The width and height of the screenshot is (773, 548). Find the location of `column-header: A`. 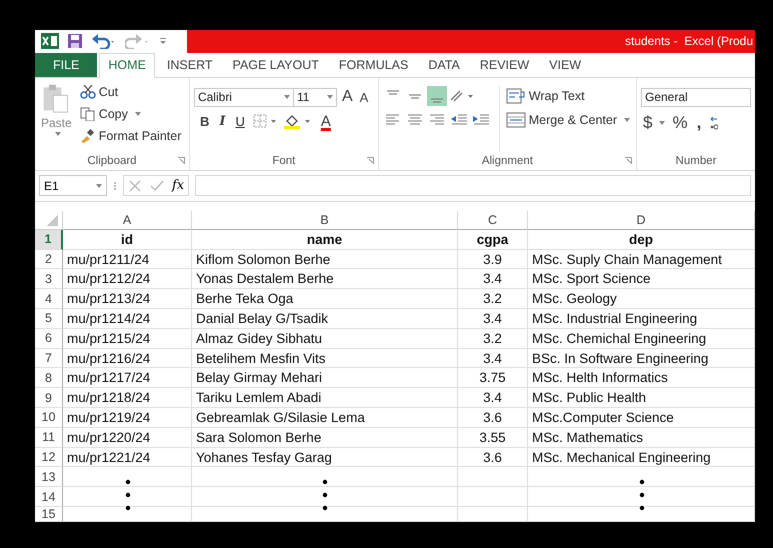

column-header: A is located at coordinates (127, 220).